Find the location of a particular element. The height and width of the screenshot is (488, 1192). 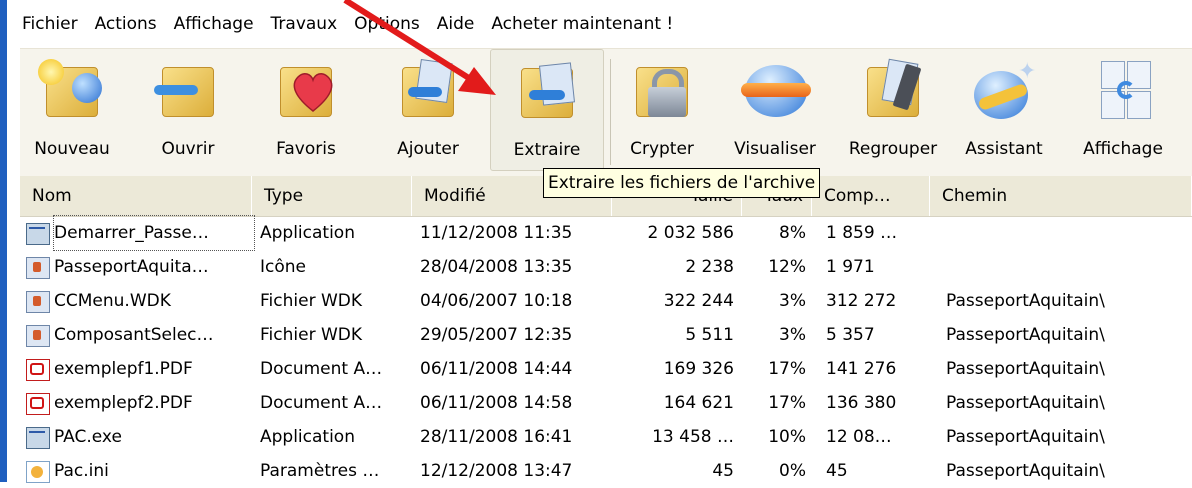

cell-taille: 45 is located at coordinates (723, 471).